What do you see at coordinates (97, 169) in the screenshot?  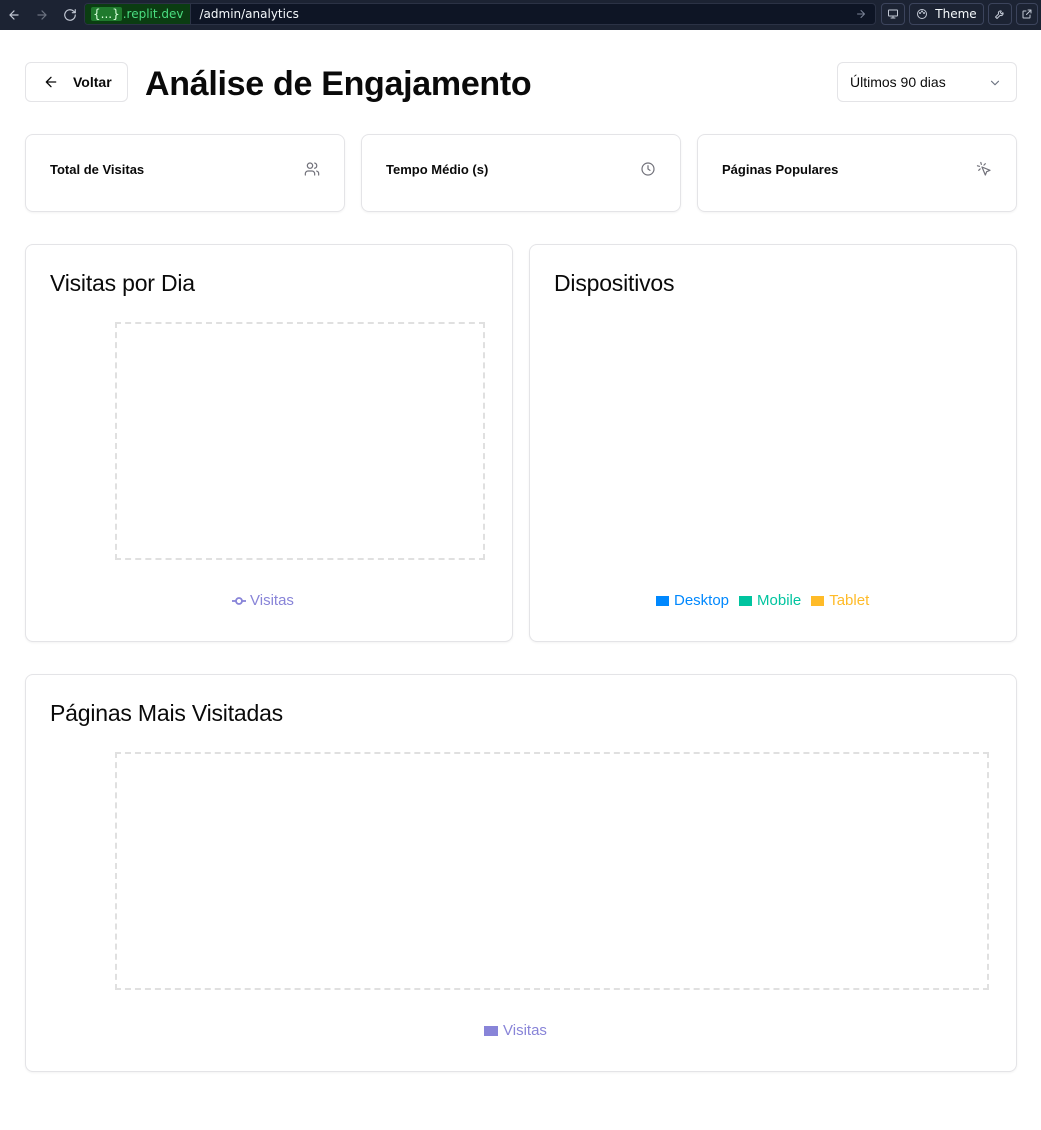 I see `stat-title: Total de Visitas` at bounding box center [97, 169].